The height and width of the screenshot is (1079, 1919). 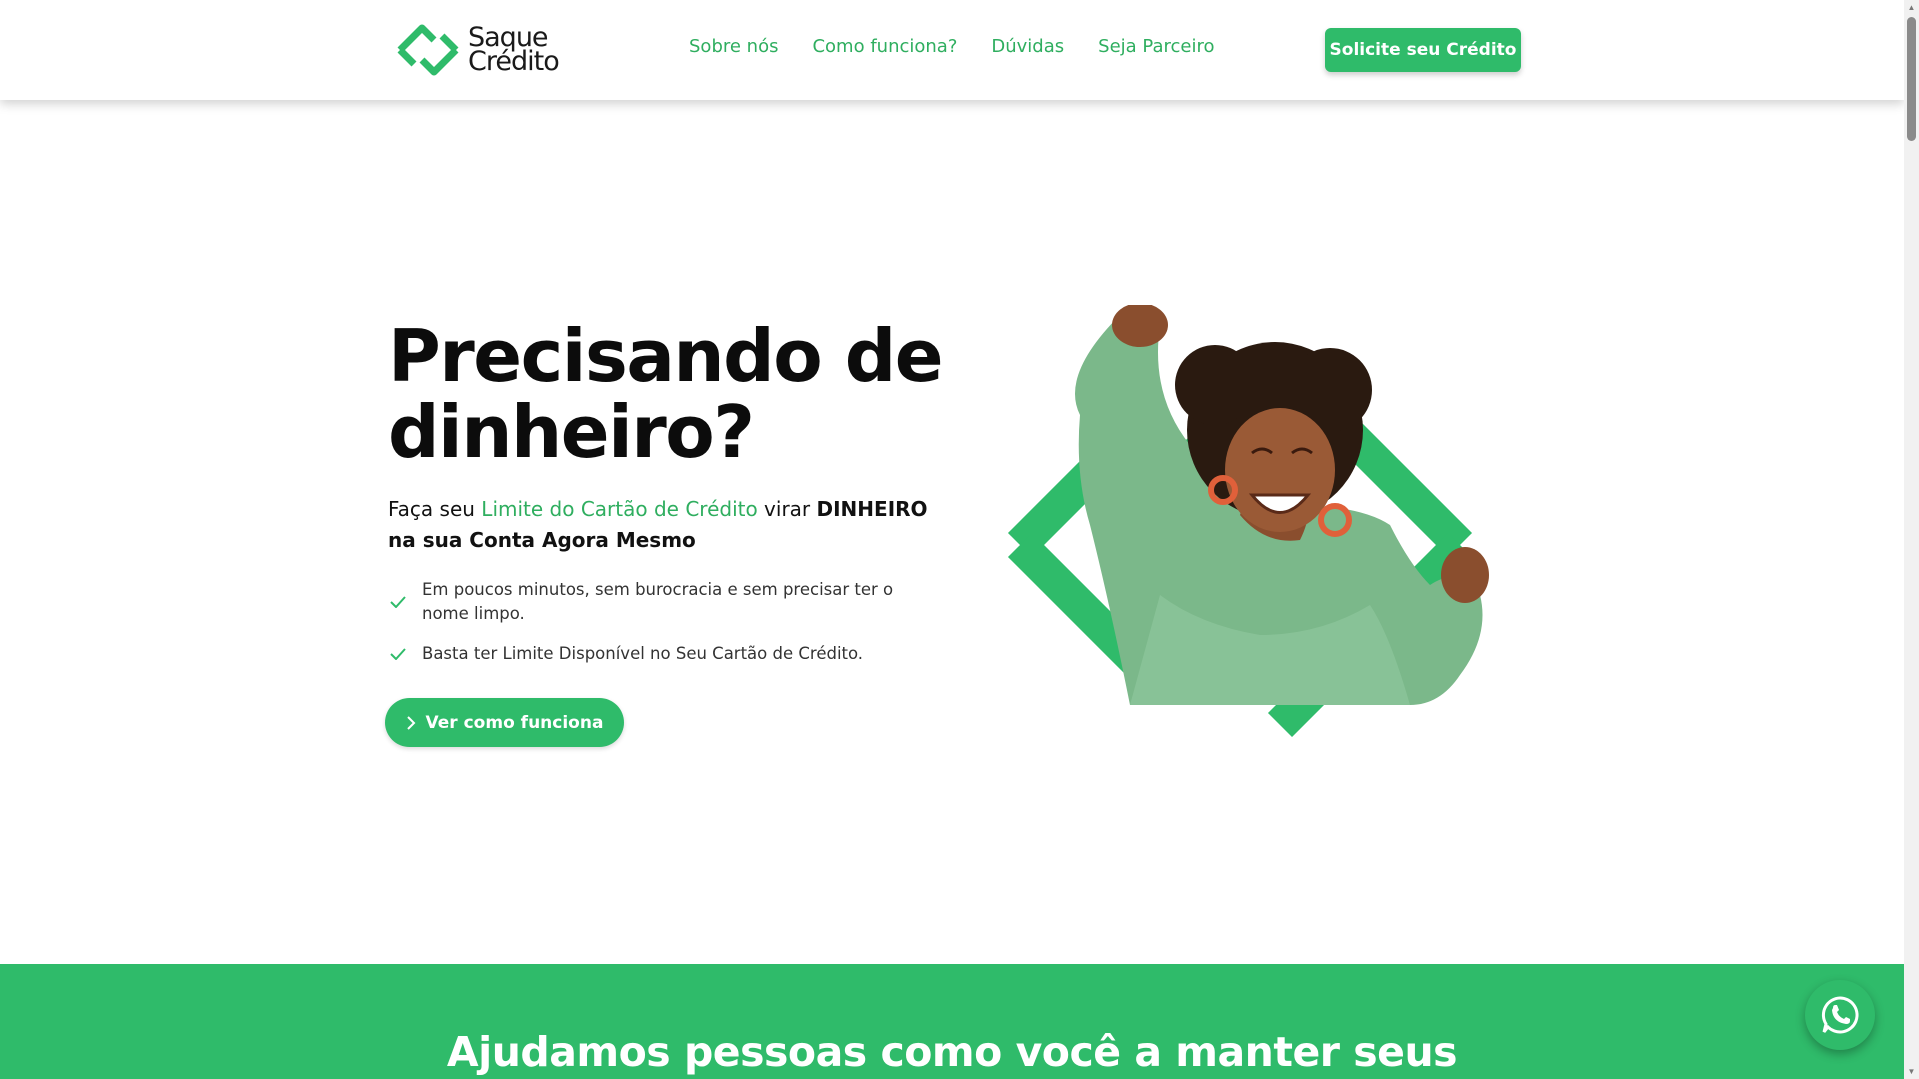 I want to click on nav-seja-parceiro: Seja Parceiro, so click(x=1156, y=46).